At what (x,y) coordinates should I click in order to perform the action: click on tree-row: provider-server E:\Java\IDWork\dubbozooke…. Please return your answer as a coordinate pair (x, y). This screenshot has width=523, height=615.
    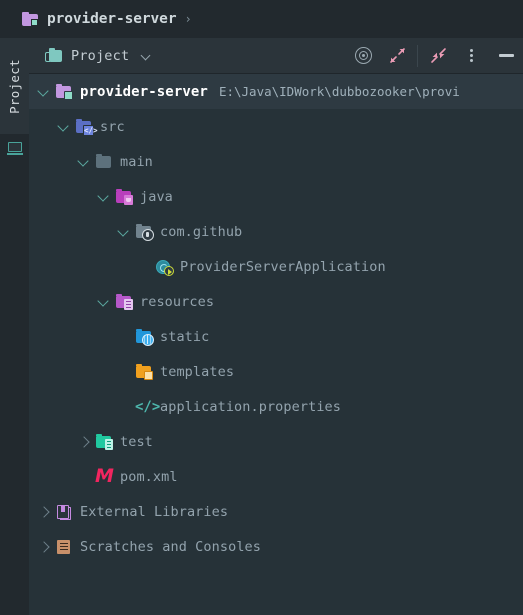
    Looking at the image, I should click on (276, 91).